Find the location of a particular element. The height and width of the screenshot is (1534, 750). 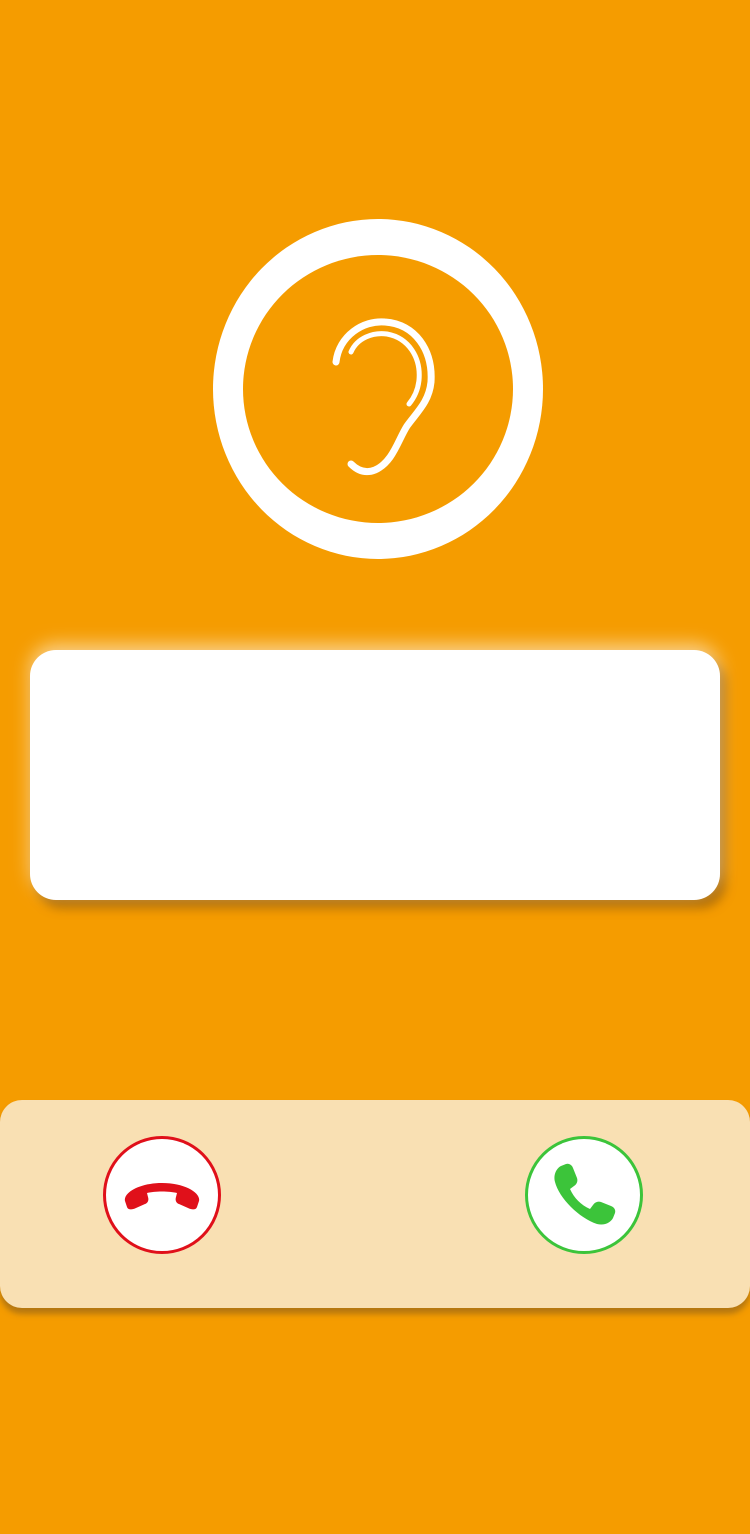

ear-icon is located at coordinates (383, 397).